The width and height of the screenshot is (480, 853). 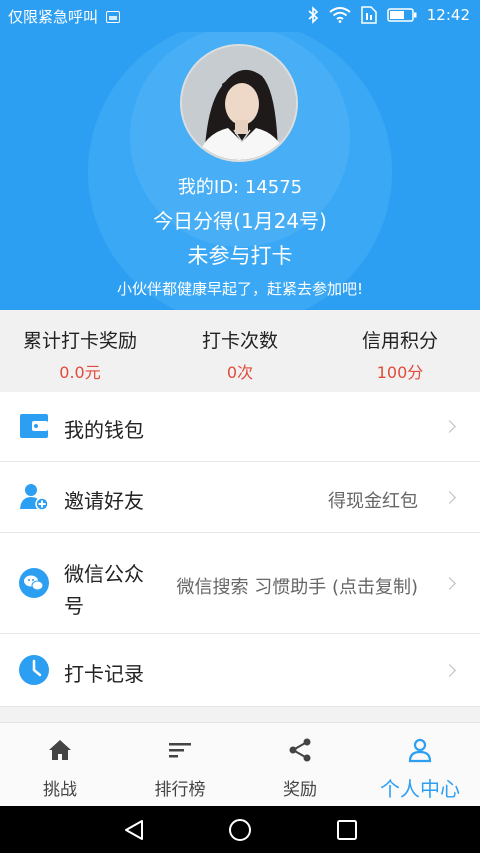 I want to click on add-user-icon, so click(x=34, y=497).